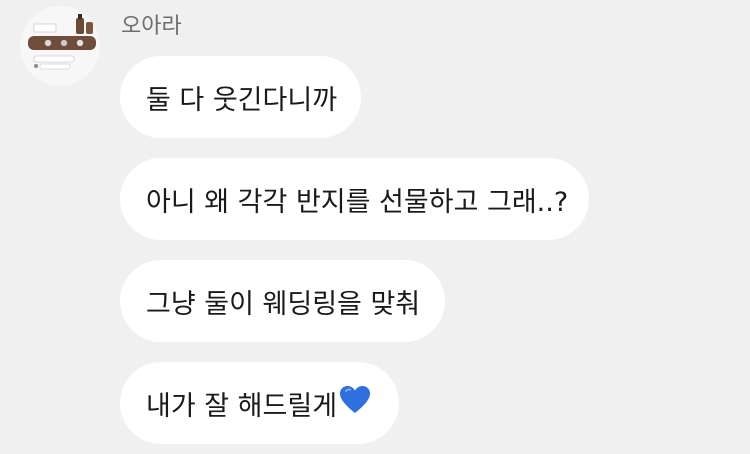  Describe the element at coordinates (283, 304) in the screenshot. I see `message-text: 그냥 둘이 웨딩링을 맞춰` at that location.